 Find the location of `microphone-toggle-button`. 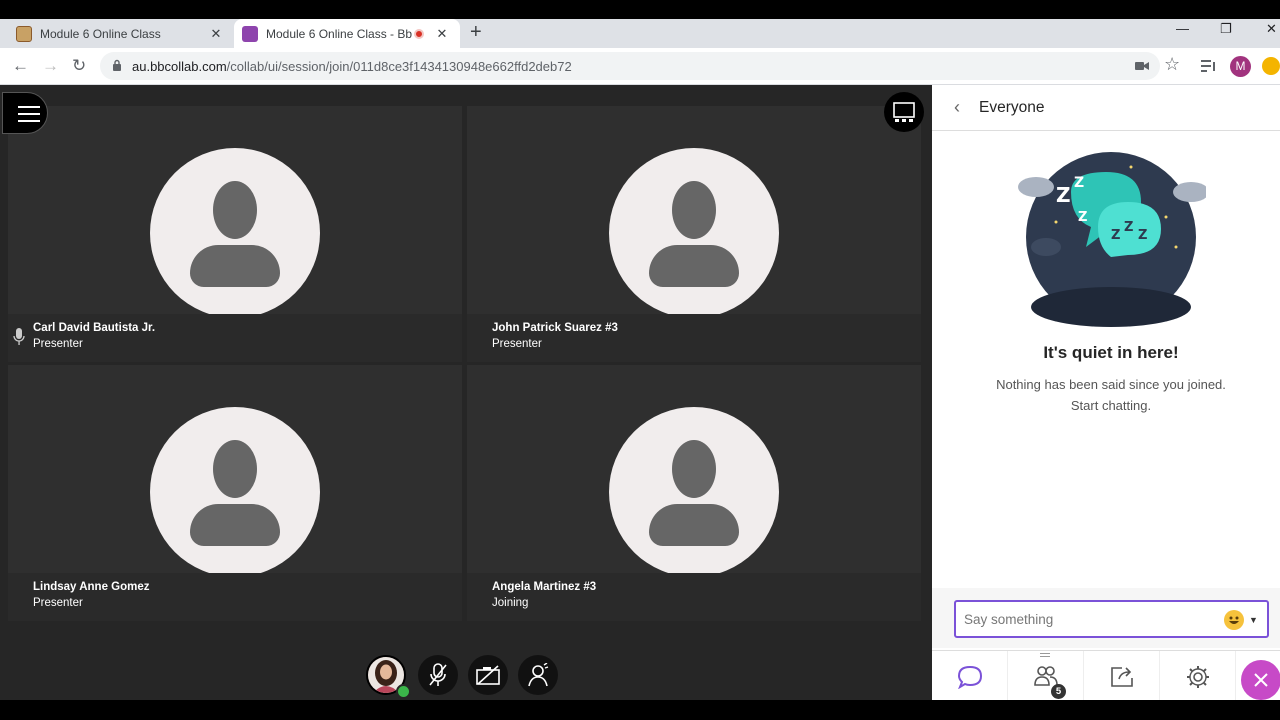

microphone-toggle-button is located at coordinates (438, 675).